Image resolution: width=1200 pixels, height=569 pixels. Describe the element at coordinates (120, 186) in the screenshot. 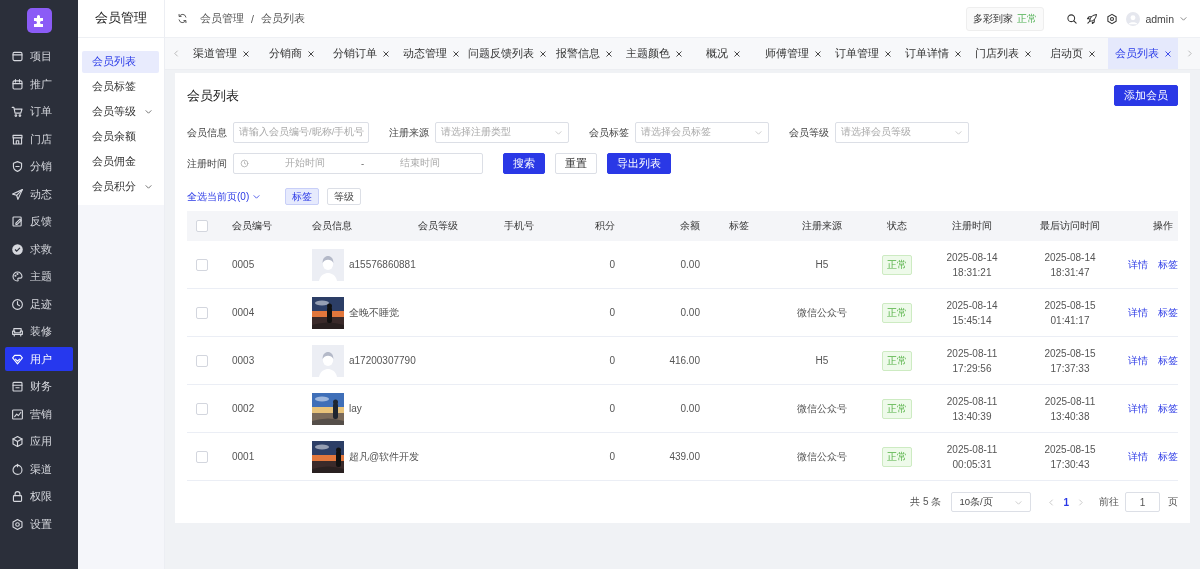

I see `submenu-item: 会员积分` at that location.